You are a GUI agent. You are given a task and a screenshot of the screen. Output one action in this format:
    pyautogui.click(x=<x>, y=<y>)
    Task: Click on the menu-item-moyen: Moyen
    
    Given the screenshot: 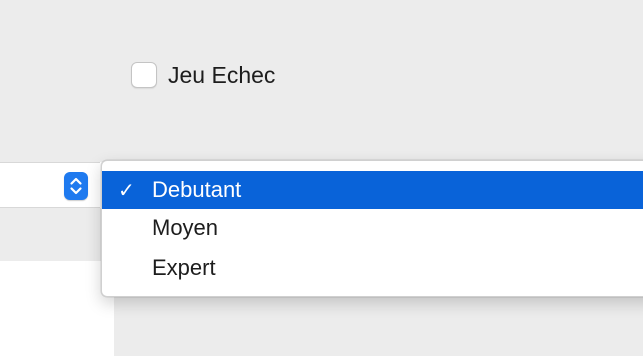 What is the action you would take?
    pyautogui.click(x=372, y=228)
    